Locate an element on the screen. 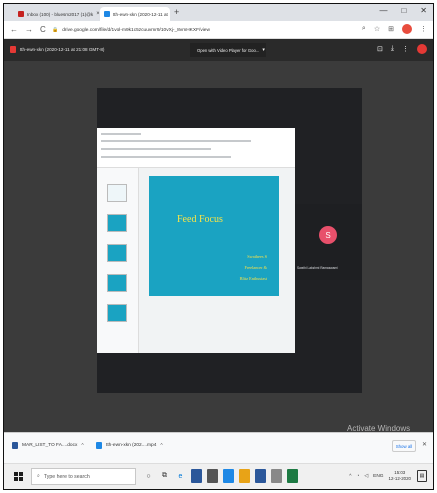 This screenshot has width=437, height=493. download-name: tth-ewn-xkn (202....mp4 is located at coordinates (131, 445).